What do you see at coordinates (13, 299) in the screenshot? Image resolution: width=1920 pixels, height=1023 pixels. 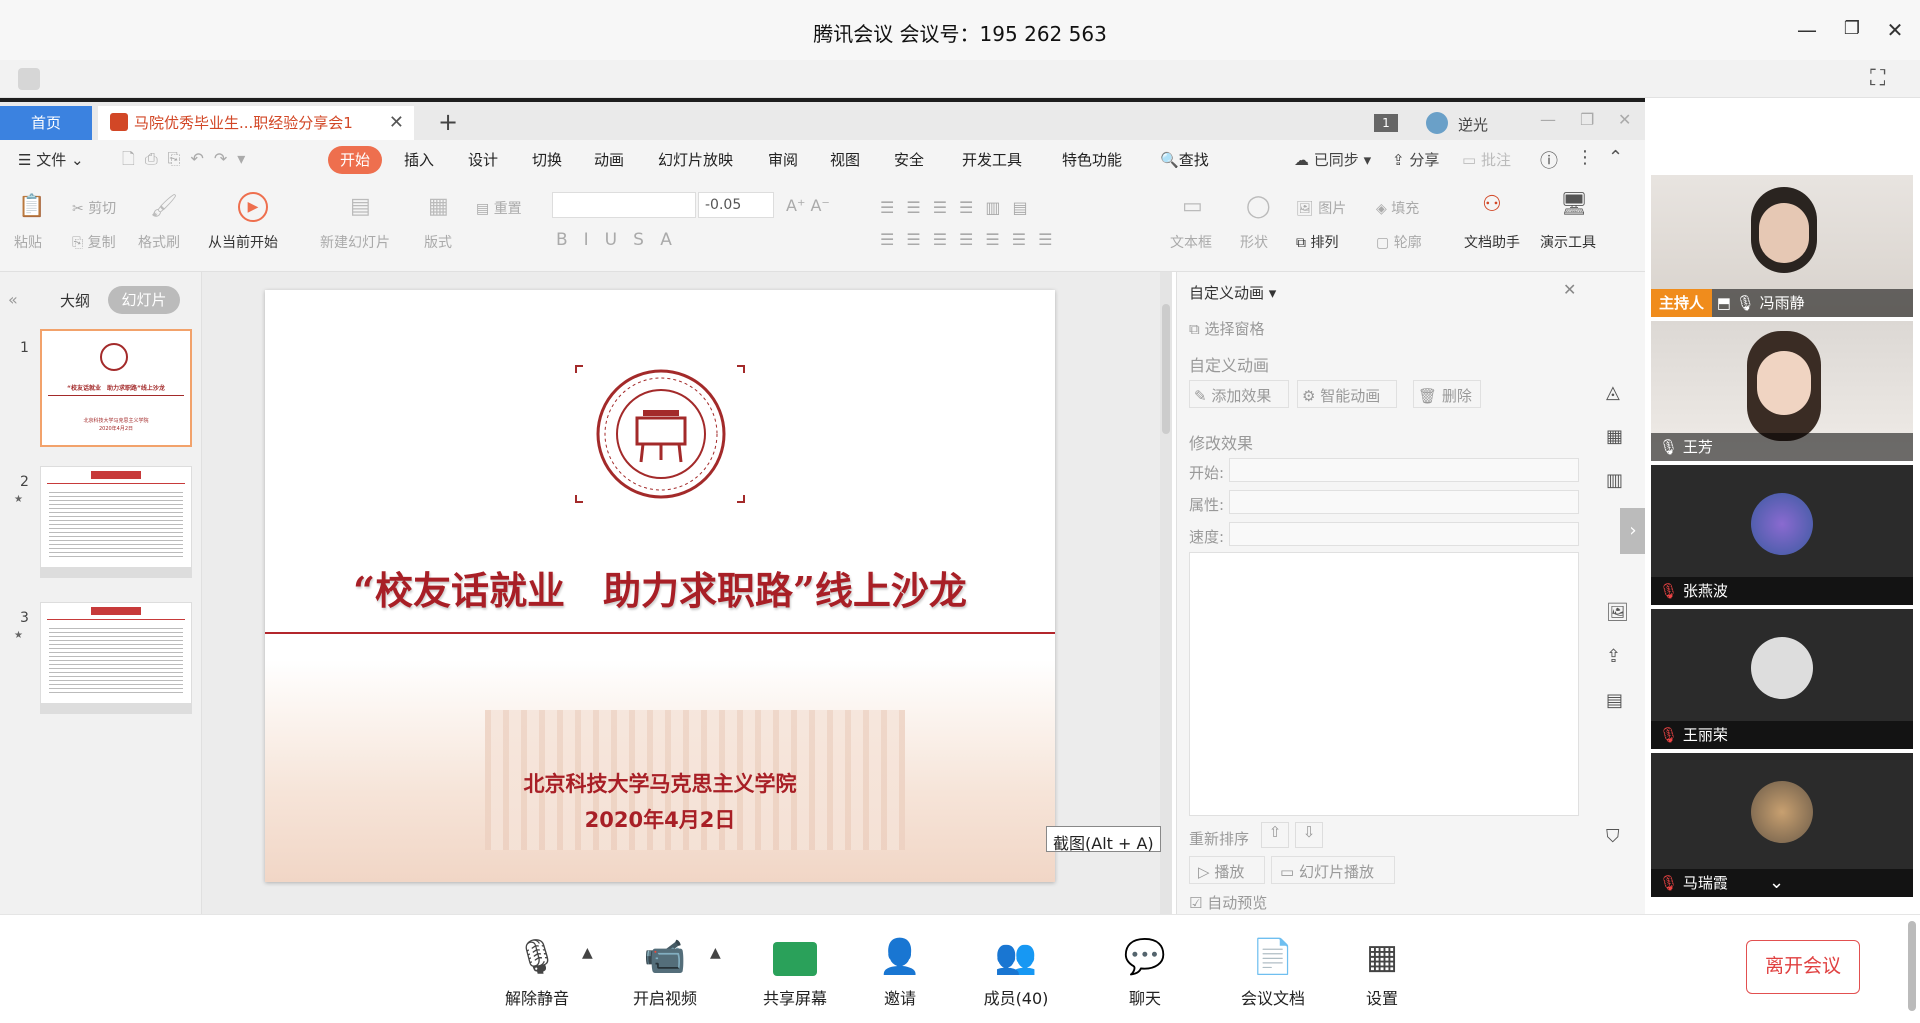 I see `collapse-panel-icon: «` at bounding box center [13, 299].